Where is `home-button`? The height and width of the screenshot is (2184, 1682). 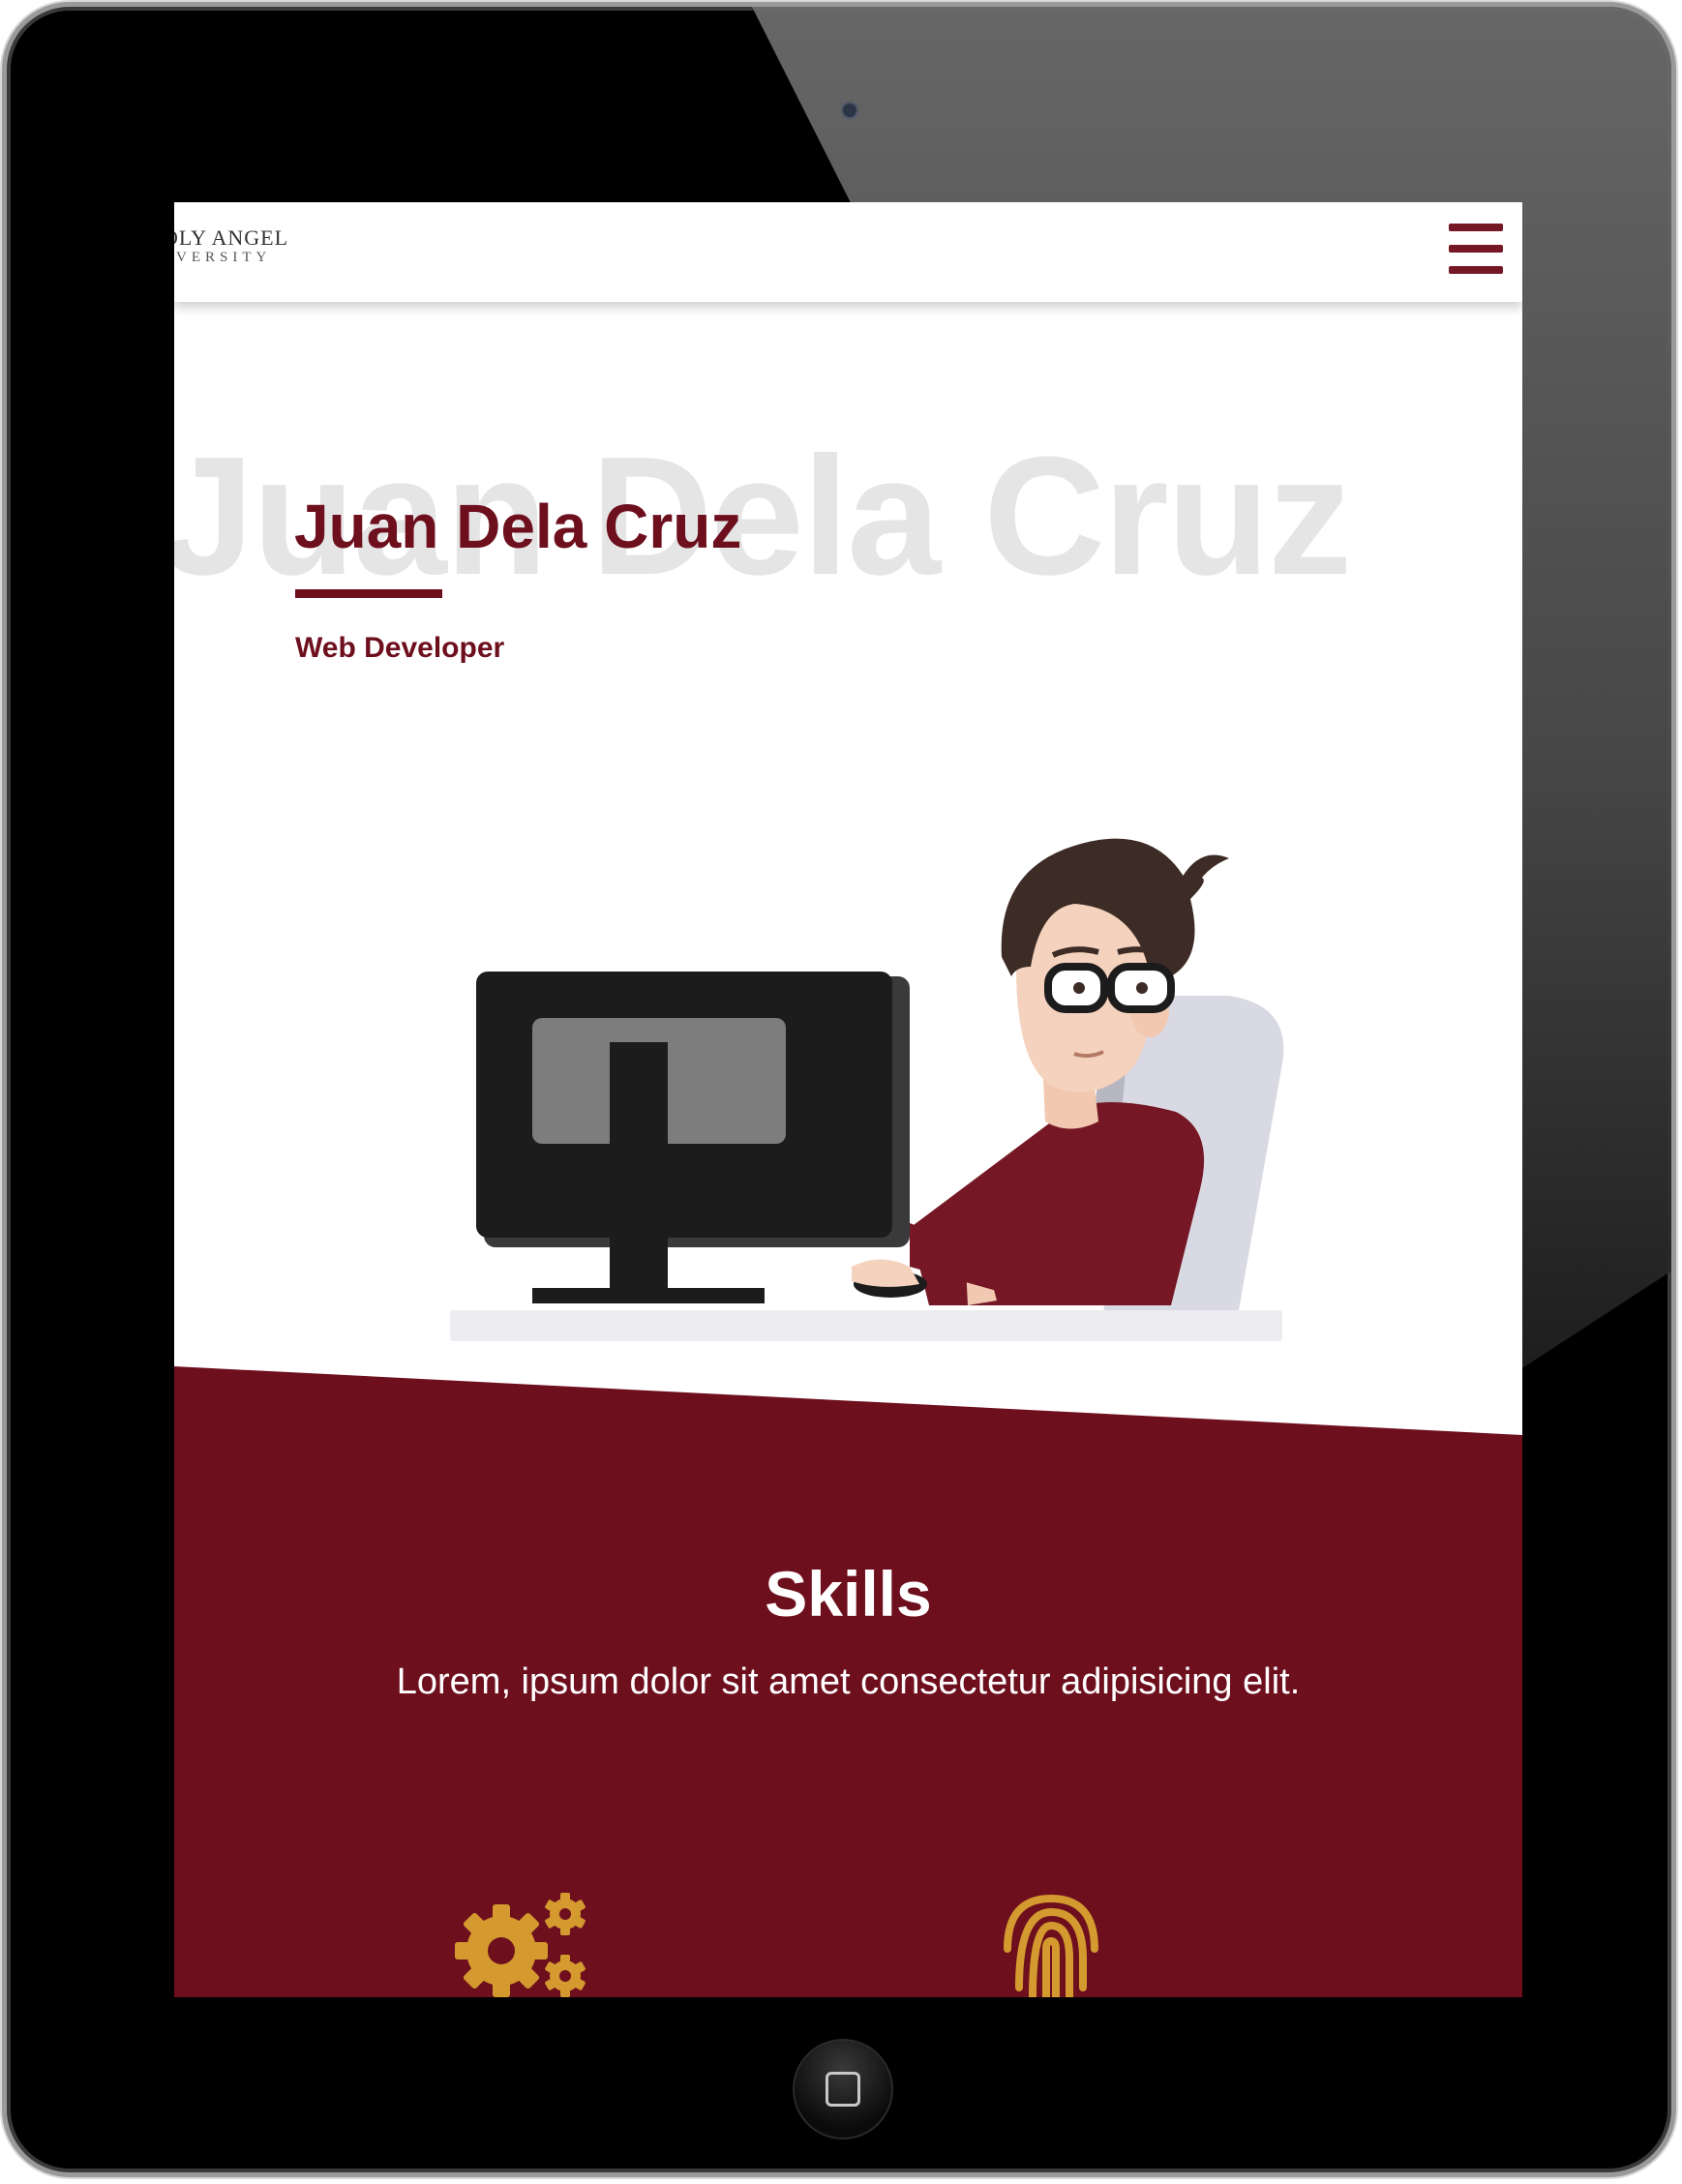 home-button is located at coordinates (843, 2089).